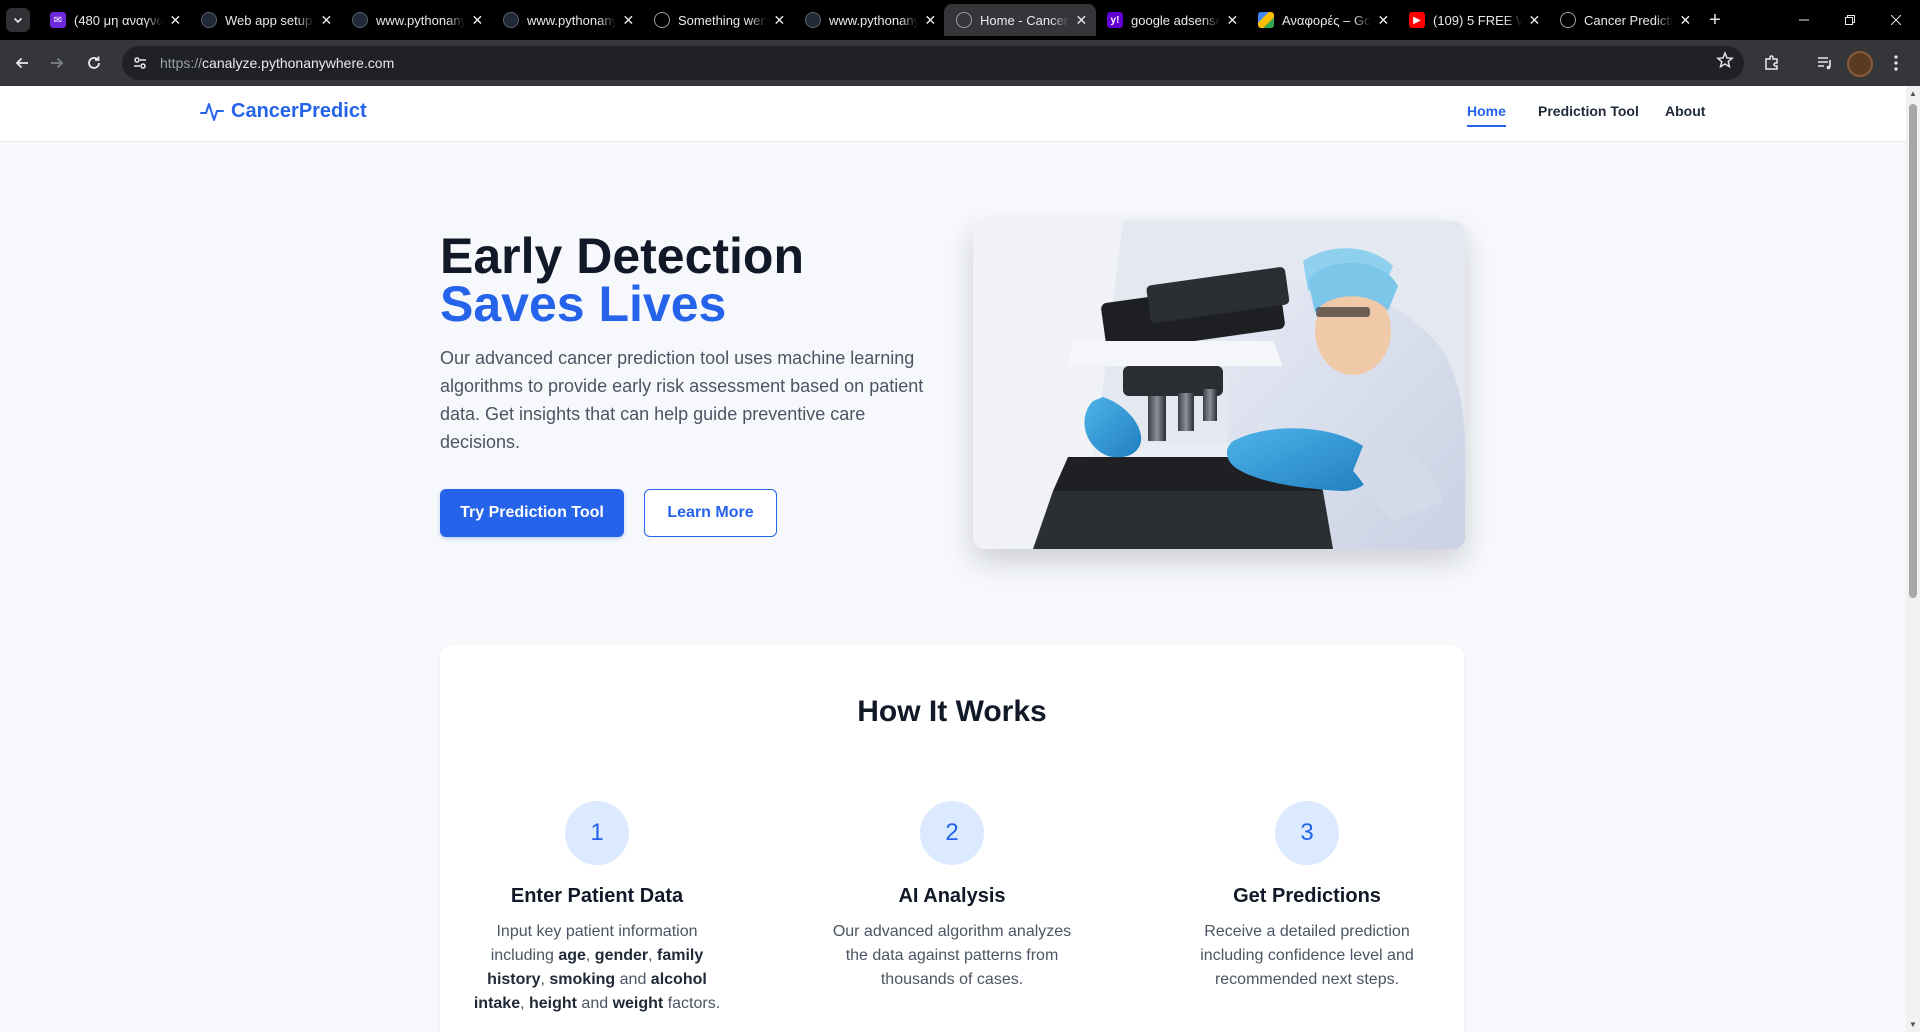 Image resolution: width=1920 pixels, height=1032 pixels. I want to click on step-title: AI Analysis, so click(952, 896).